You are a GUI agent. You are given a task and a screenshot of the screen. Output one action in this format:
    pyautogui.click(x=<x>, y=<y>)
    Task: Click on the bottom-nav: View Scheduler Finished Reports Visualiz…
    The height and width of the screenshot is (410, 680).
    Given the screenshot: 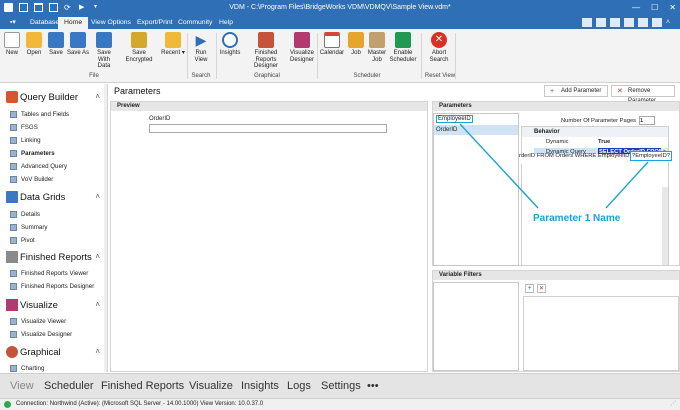 What is the action you would take?
    pyautogui.click(x=340, y=385)
    